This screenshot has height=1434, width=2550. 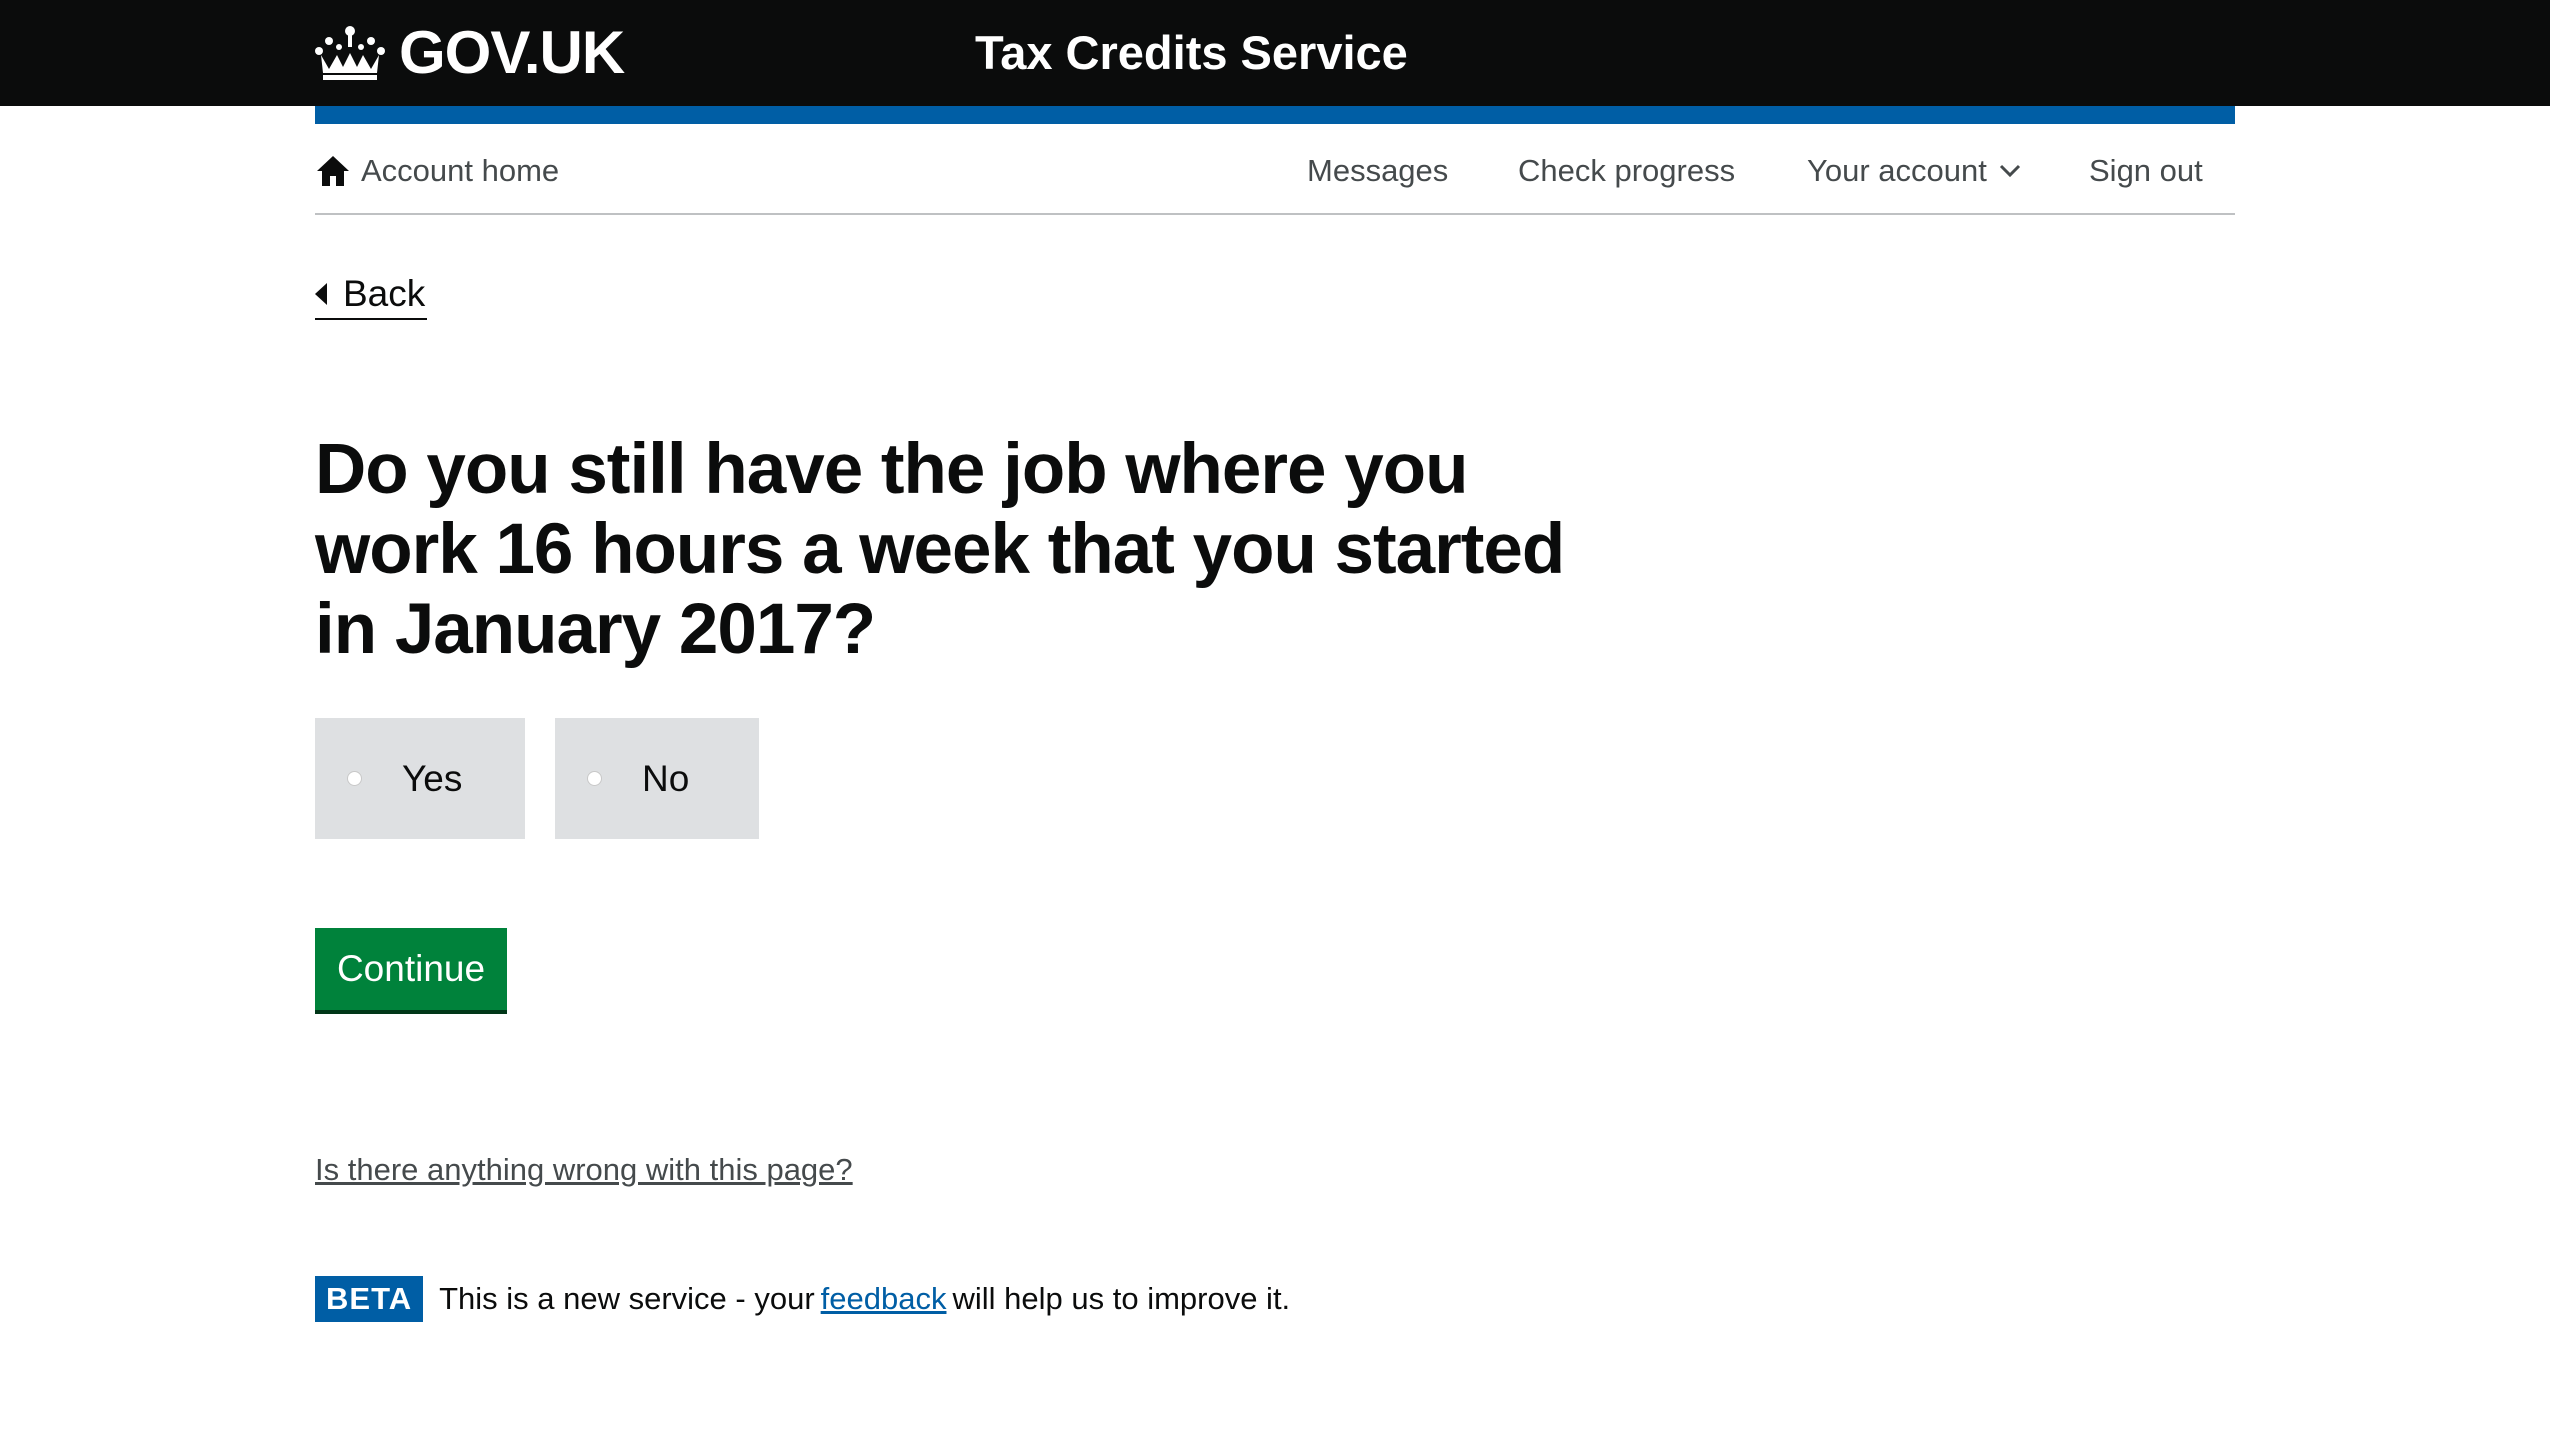 I want to click on radio-yes: Yes, so click(x=420, y=778).